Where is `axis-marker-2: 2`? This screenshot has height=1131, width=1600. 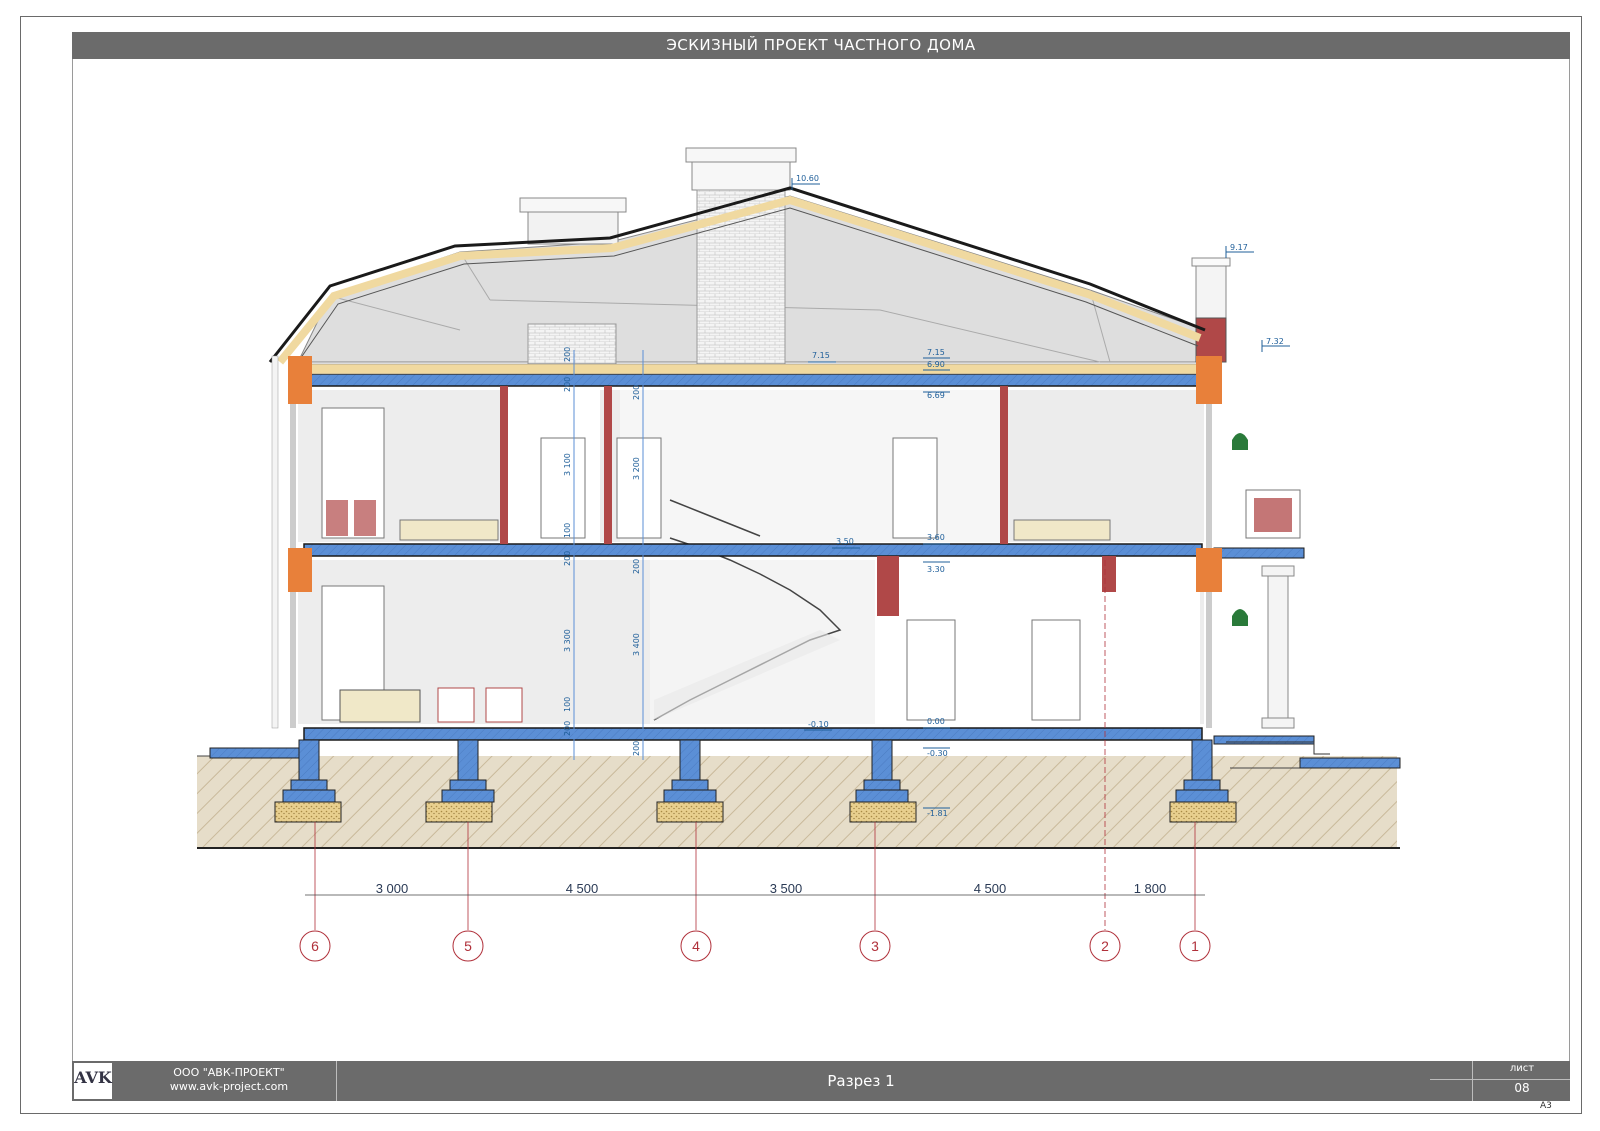 axis-marker-2: 2 is located at coordinates (1105, 946).